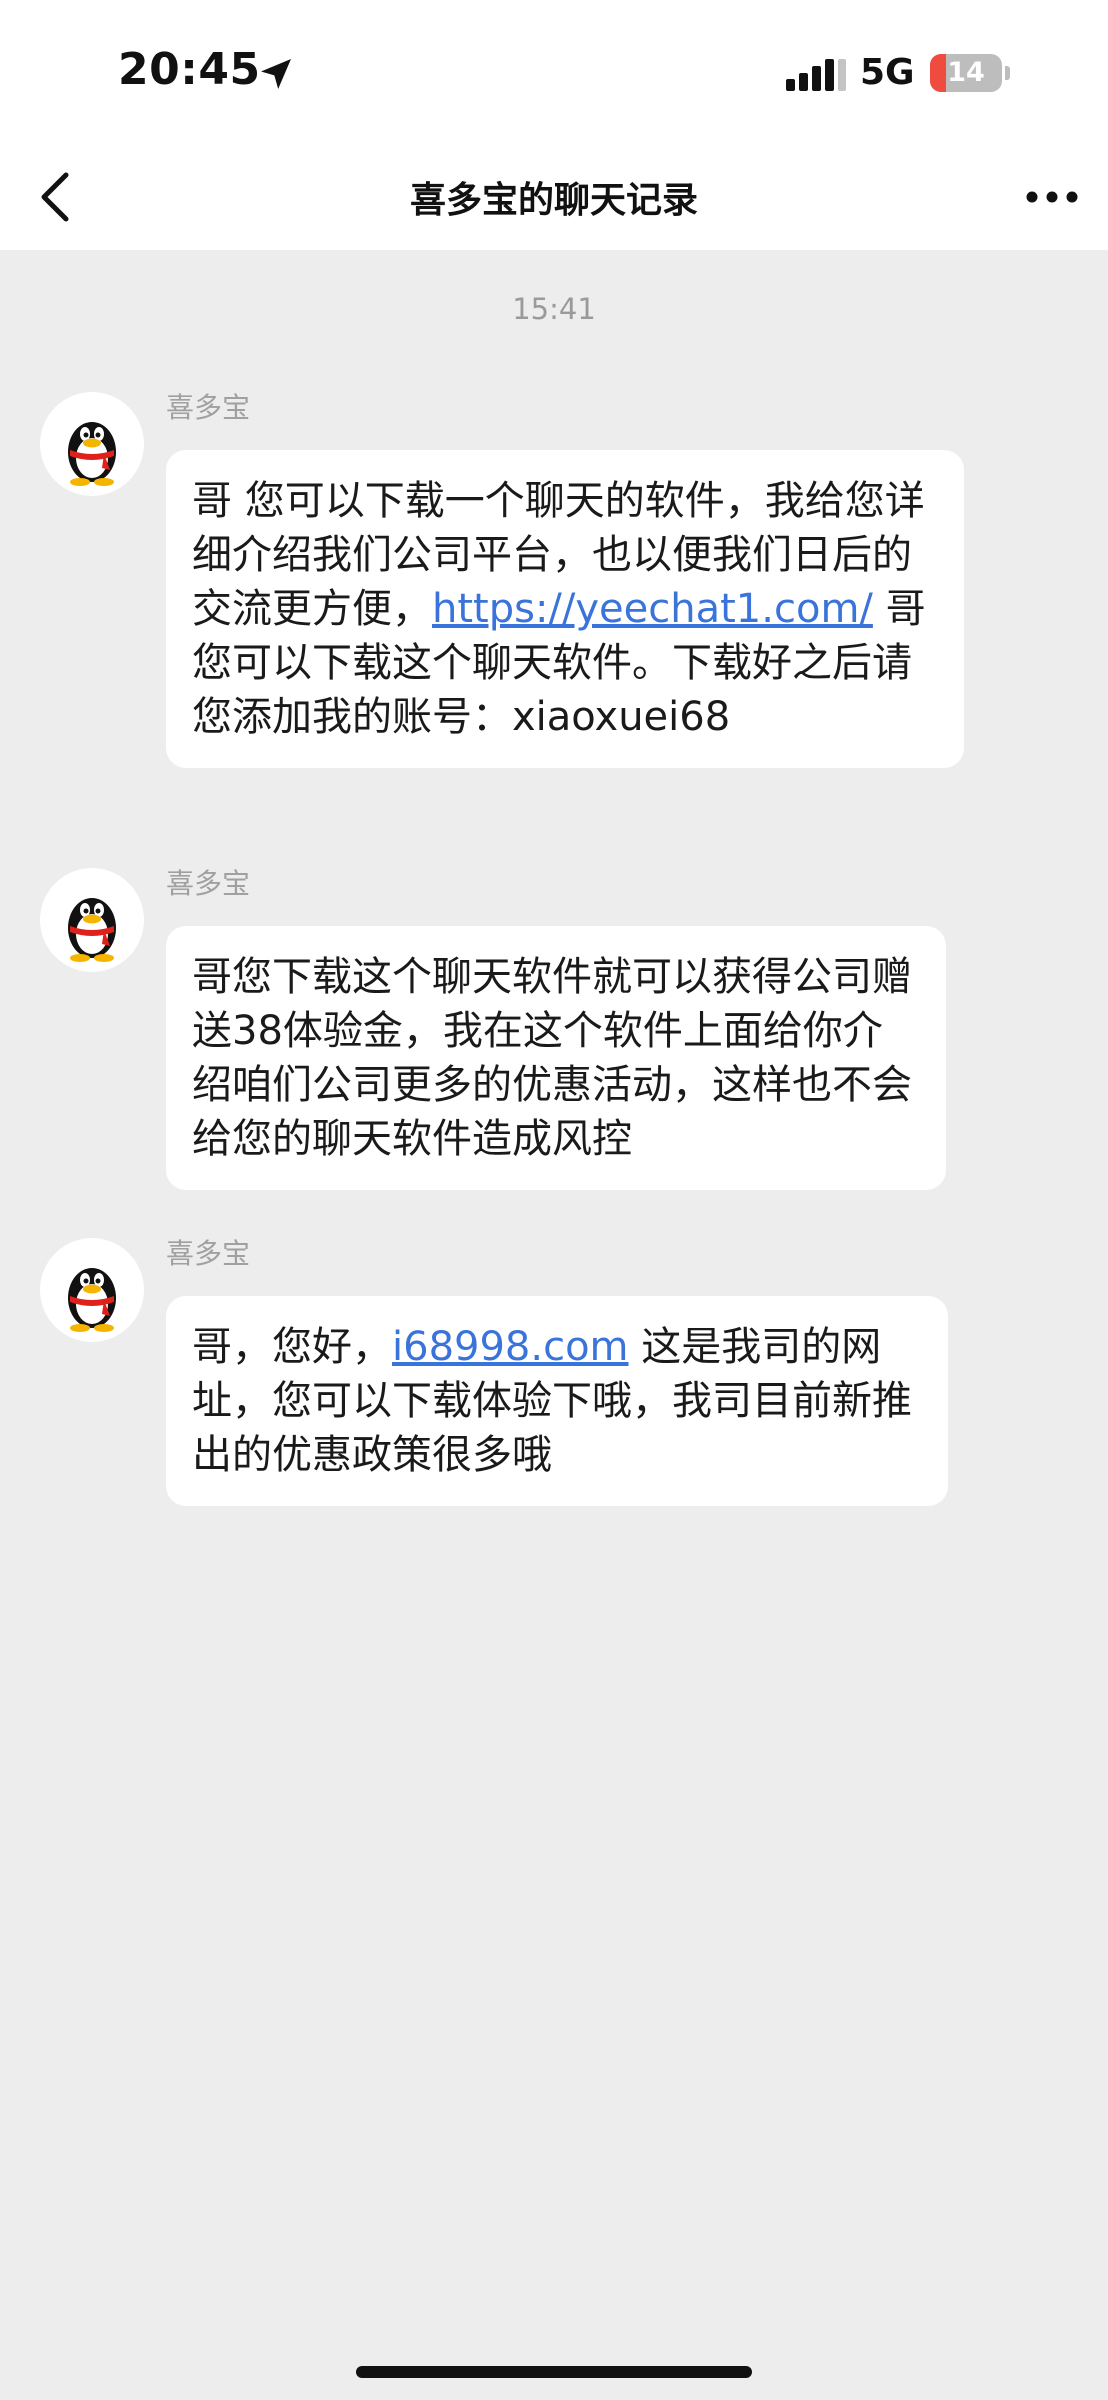 The width and height of the screenshot is (1108, 2400). What do you see at coordinates (276, 74) in the screenshot?
I see `location-arrow-icon` at bounding box center [276, 74].